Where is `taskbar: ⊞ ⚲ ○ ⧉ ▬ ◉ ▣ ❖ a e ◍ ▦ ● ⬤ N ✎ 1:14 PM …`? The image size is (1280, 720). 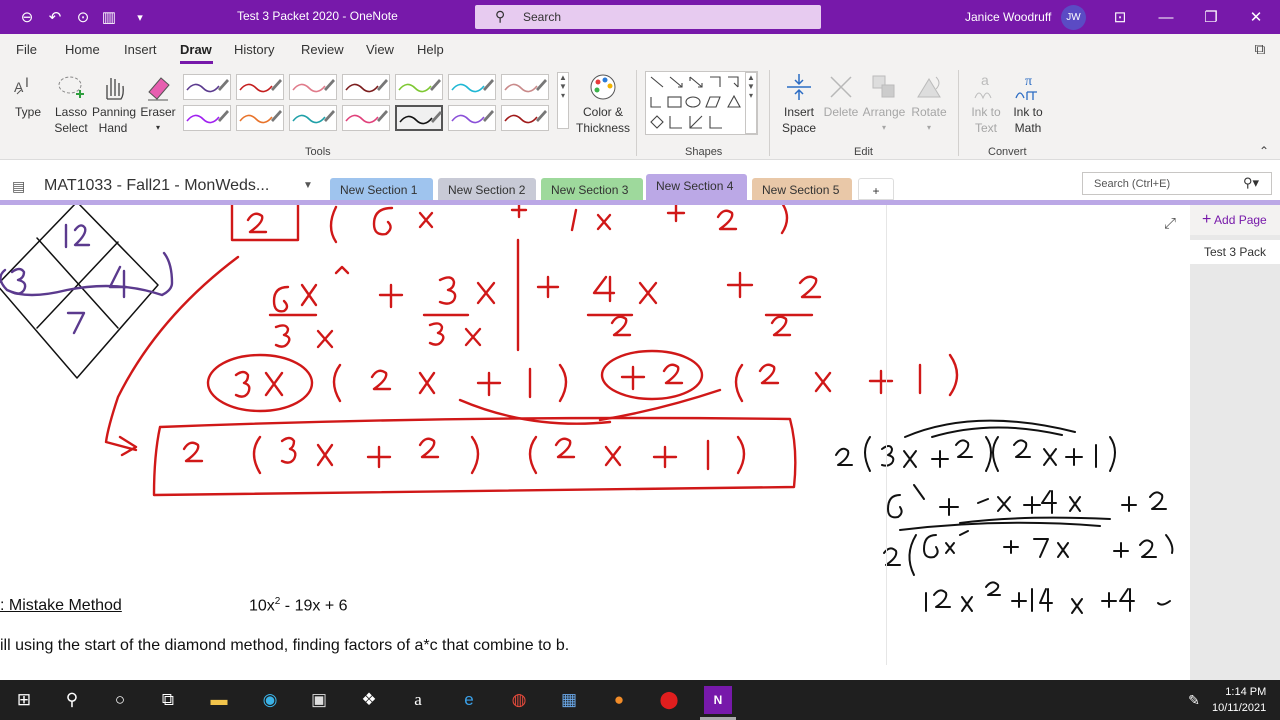 taskbar: ⊞ ⚲ ○ ⧉ ▬ ◉ ▣ ❖ a e ◍ ▦ ● ⬤ N ✎ 1:14 PM … is located at coordinates (640, 700).